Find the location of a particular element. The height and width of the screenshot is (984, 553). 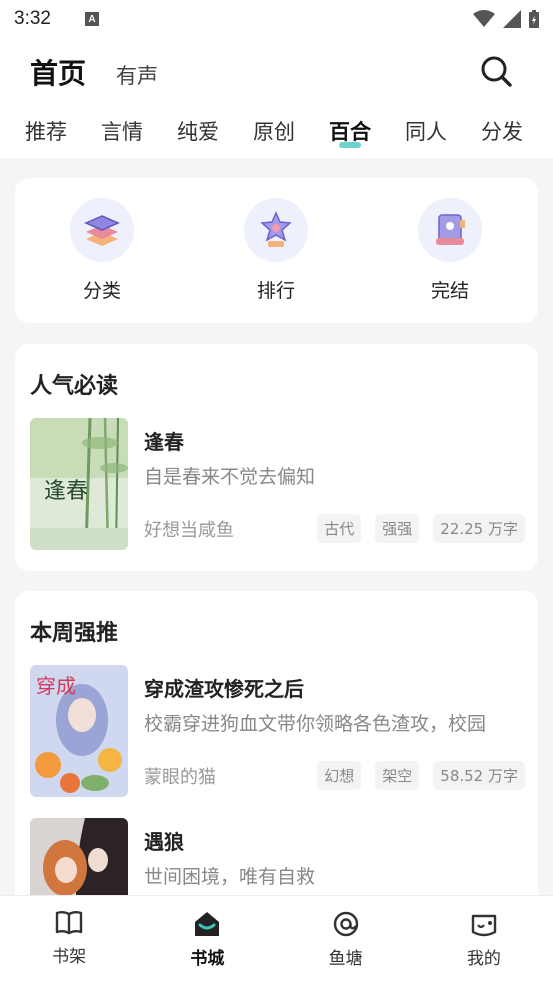

wifi-icon is located at coordinates (484, 18).